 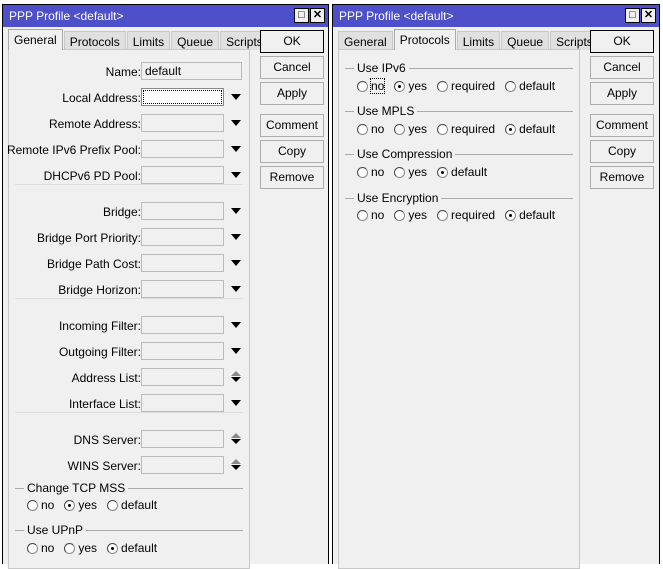 I want to click on radio-change-tcp-mss-yes: yes, so click(x=80, y=505).